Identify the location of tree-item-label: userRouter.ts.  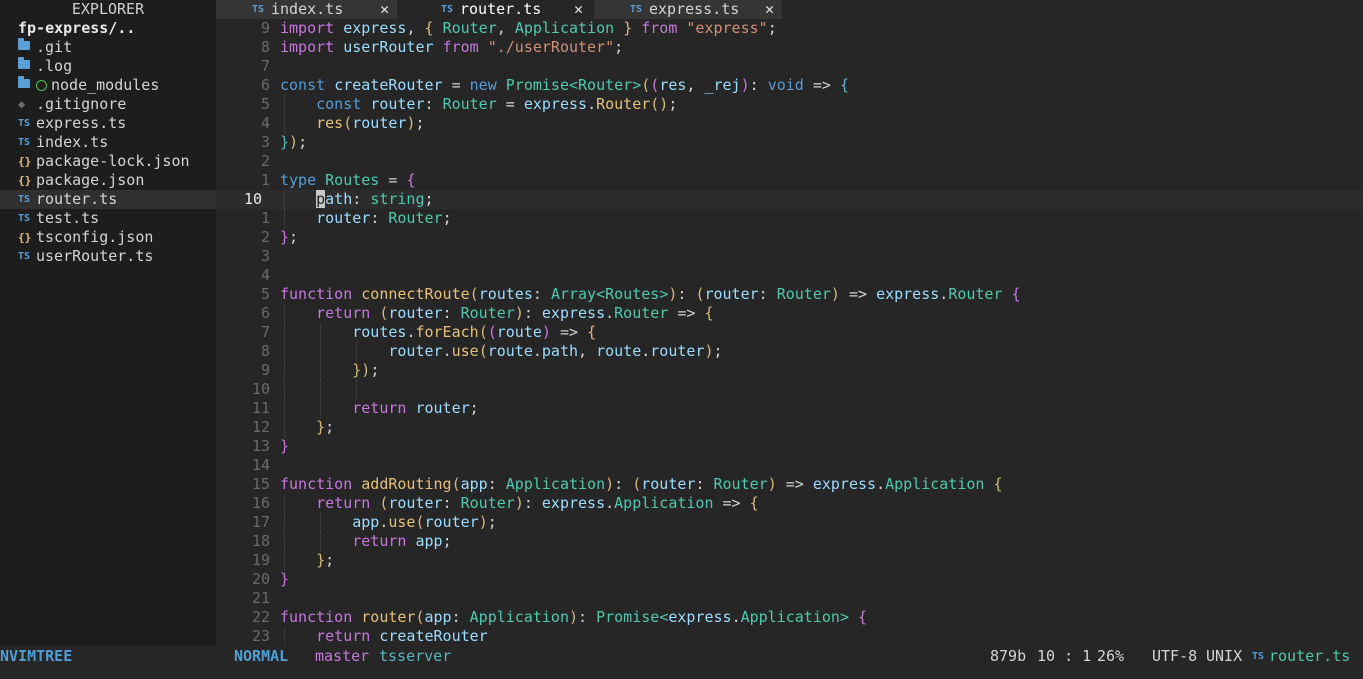
(95, 256).